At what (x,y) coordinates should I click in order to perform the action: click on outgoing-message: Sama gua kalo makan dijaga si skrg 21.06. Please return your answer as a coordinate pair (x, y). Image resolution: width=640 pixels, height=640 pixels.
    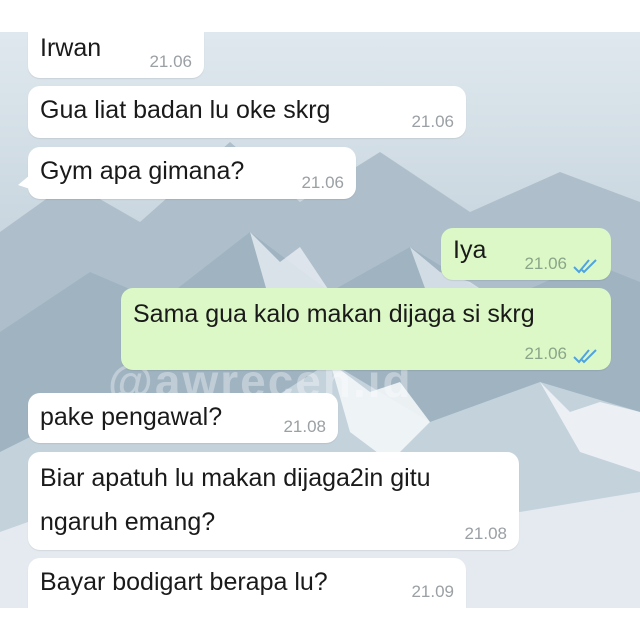
    Looking at the image, I should click on (366, 329).